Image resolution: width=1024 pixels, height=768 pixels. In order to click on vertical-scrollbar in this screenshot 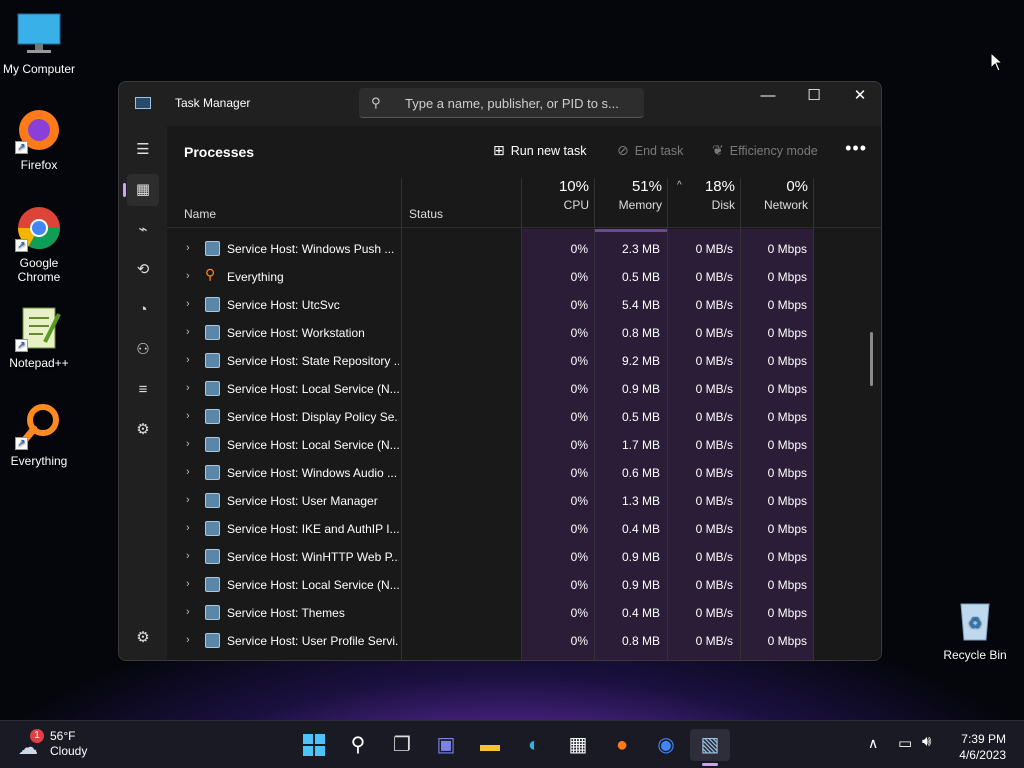, I will do `click(871, 359)`.